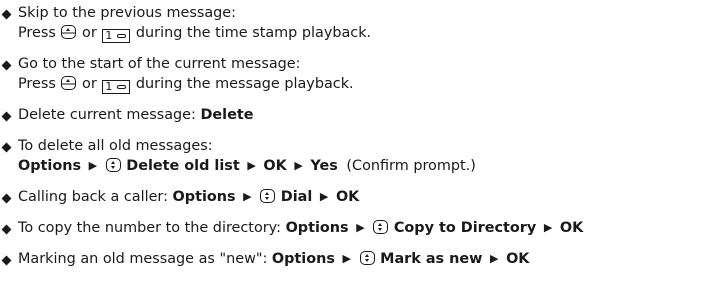 The image size is (721, 286). Describe the element at coordinates (136, 115) in the screenshot. I see `item-instruction: Delete current message: Delete` at that location.